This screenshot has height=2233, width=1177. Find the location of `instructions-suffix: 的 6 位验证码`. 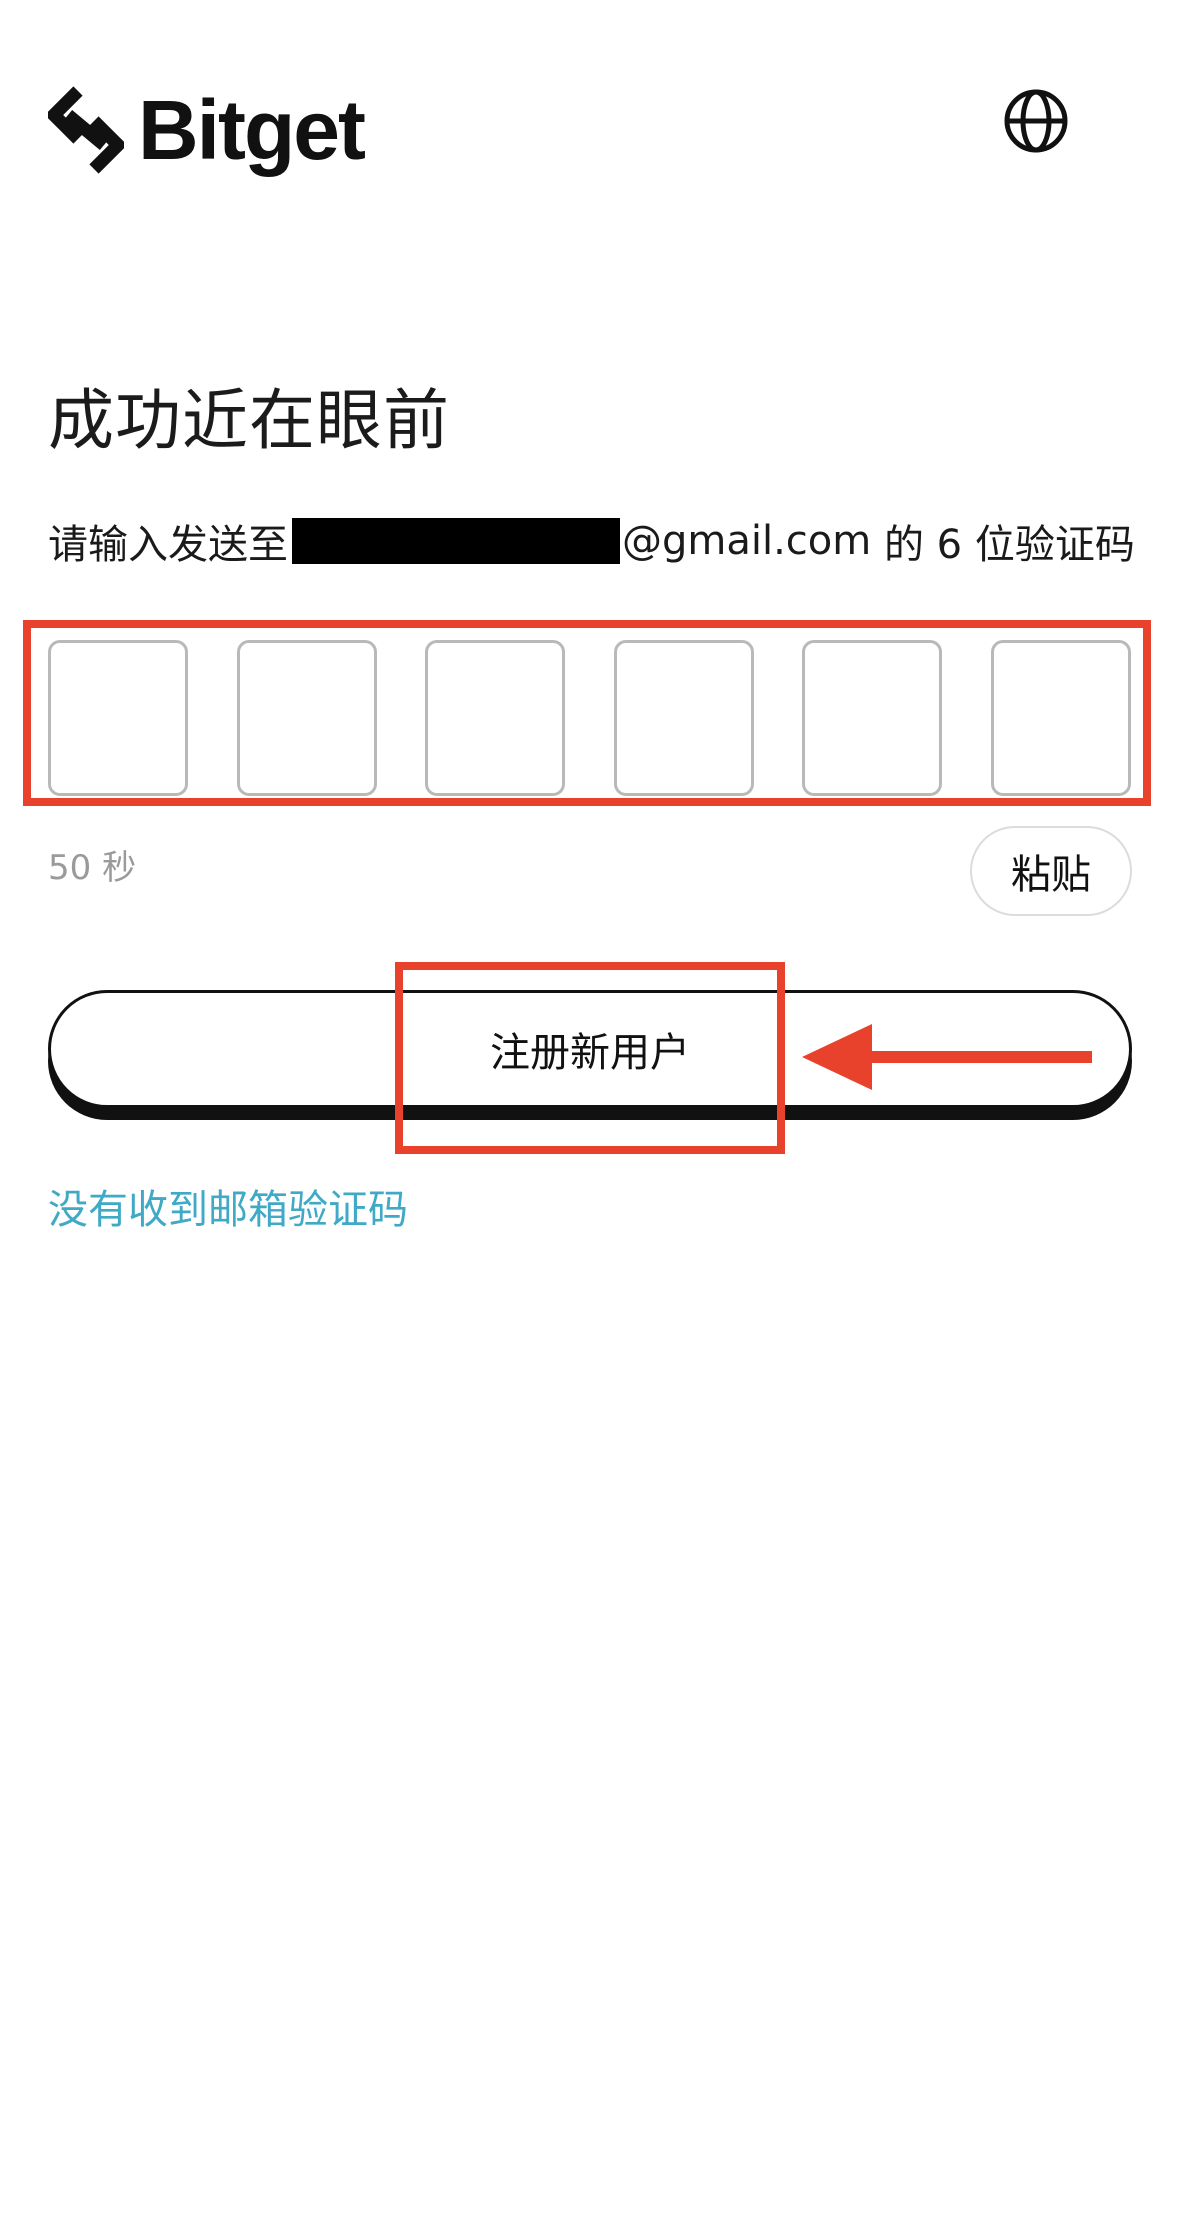

instructions-suffix: 的 6 位验证码 is located at coordinates (1003, 545).